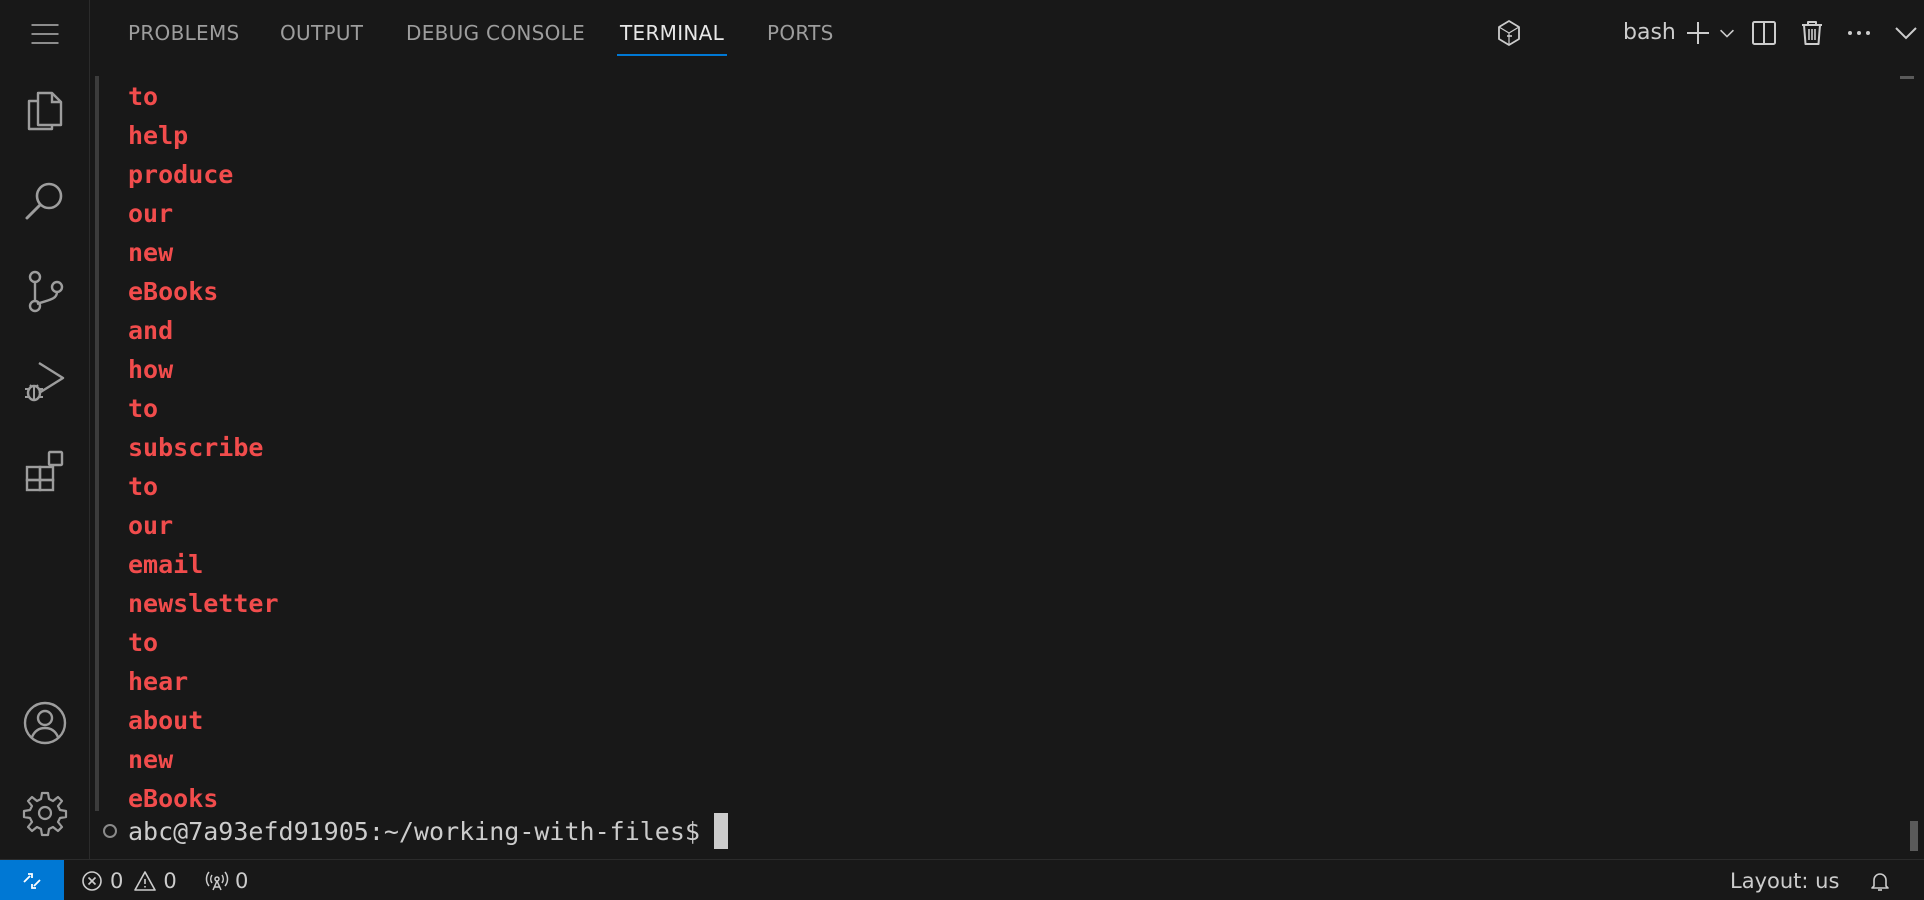 The height and width of the screenshot is (900, 1924). I want to click on terminal-output-line: and, so click(151, 330).